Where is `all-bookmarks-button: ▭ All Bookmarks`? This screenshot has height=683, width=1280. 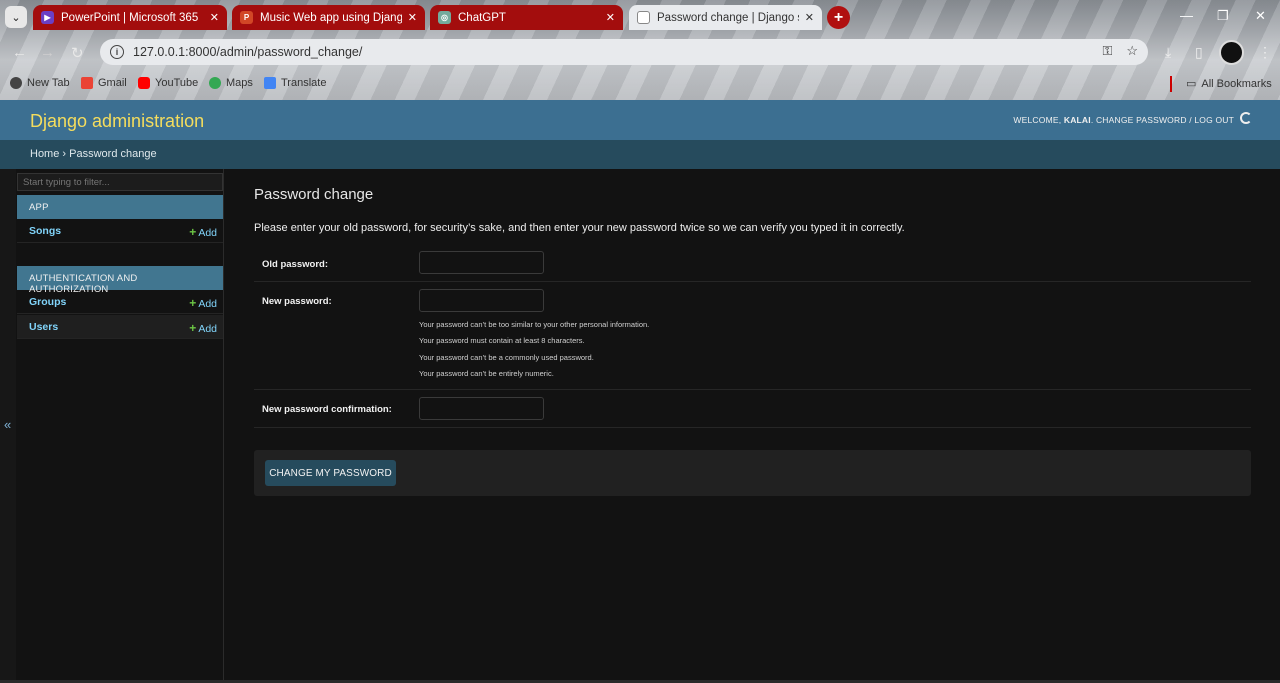 all-bookmarks-button: ▭ All Bookmarks is located at coordinates (1229, 84).